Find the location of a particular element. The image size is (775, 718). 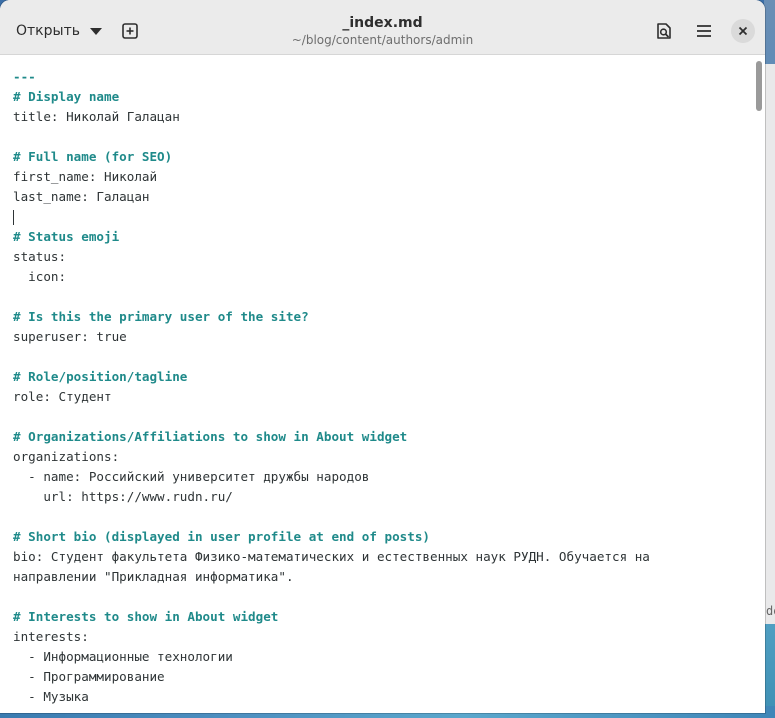

main-menu-button is located at coordinates (704, 31).